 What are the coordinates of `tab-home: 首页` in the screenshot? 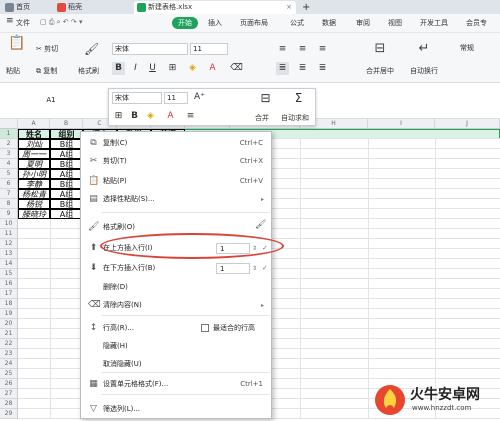 It's located at (26, 7).